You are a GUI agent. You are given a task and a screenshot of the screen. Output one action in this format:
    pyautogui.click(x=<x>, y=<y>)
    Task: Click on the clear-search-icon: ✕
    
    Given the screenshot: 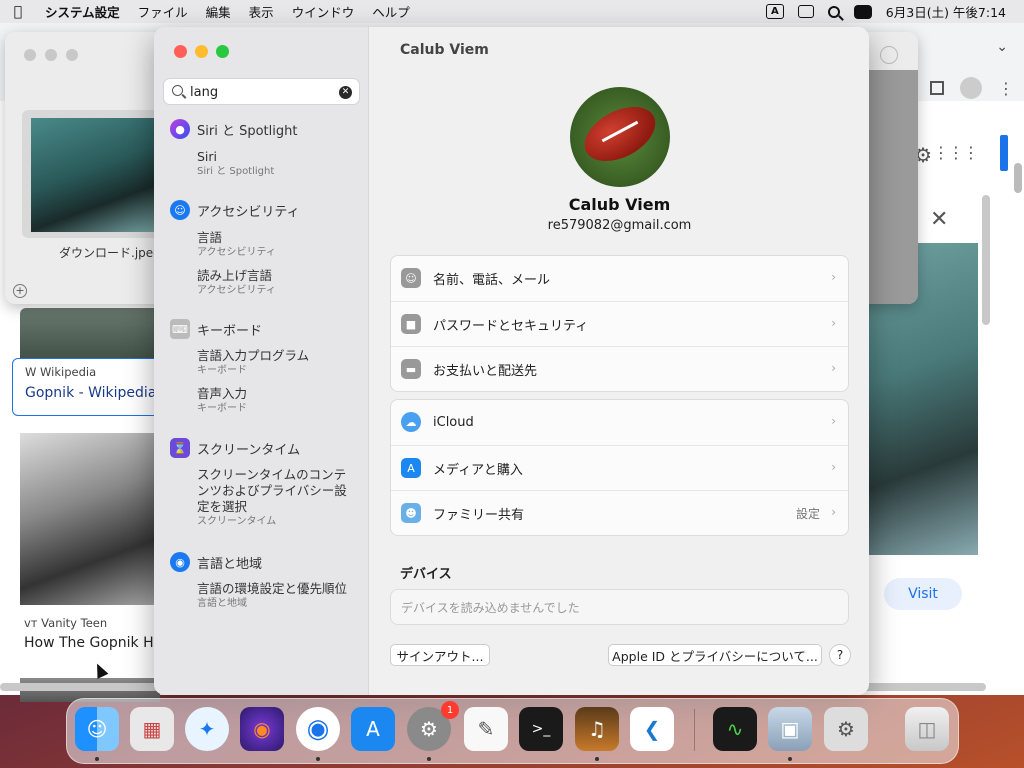 What is the action you would take?
    pyautogui.click(x=345, y=92)
    